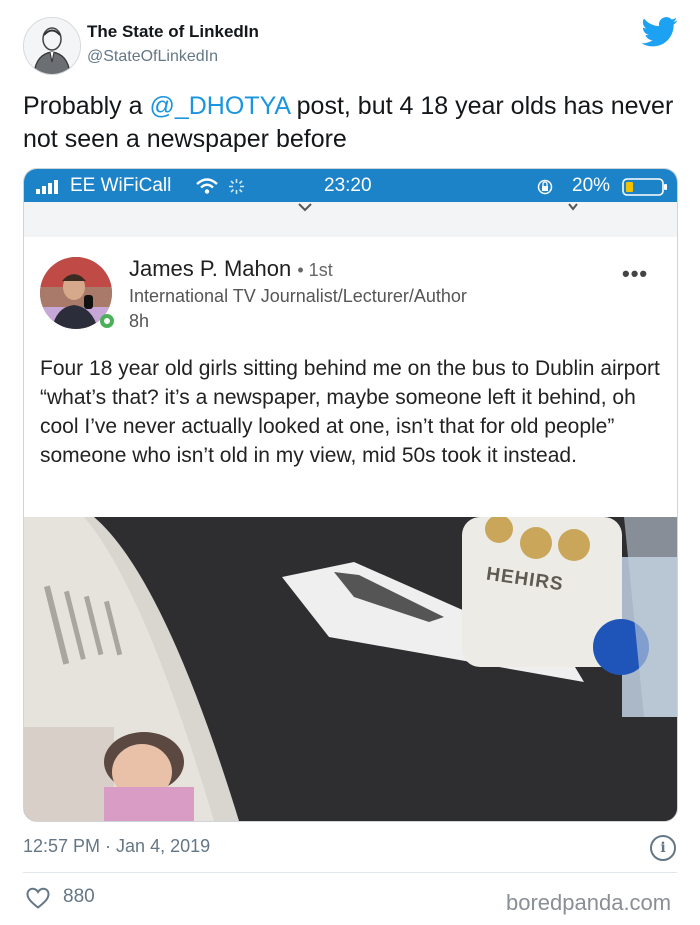 This screenshot has width=700, height=925. I want to click on signal-bars-icon, so click(47, 187).